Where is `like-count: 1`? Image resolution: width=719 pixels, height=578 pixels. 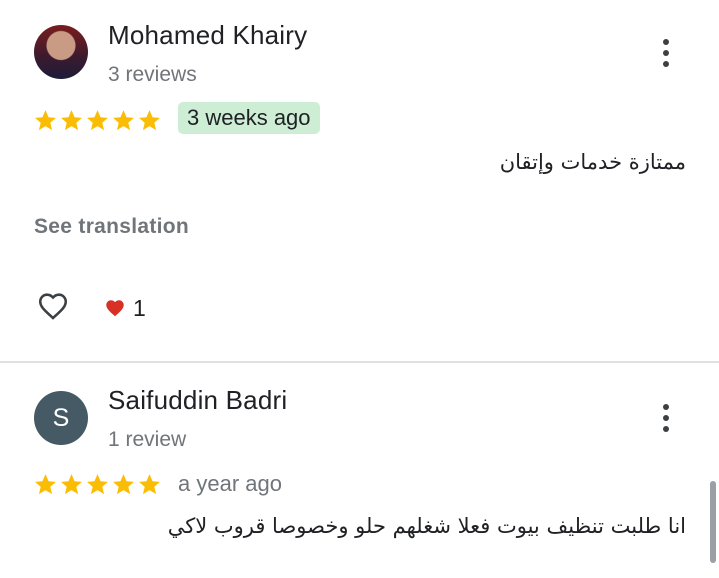 like-count: 1 is located at coordinates (139, 308).